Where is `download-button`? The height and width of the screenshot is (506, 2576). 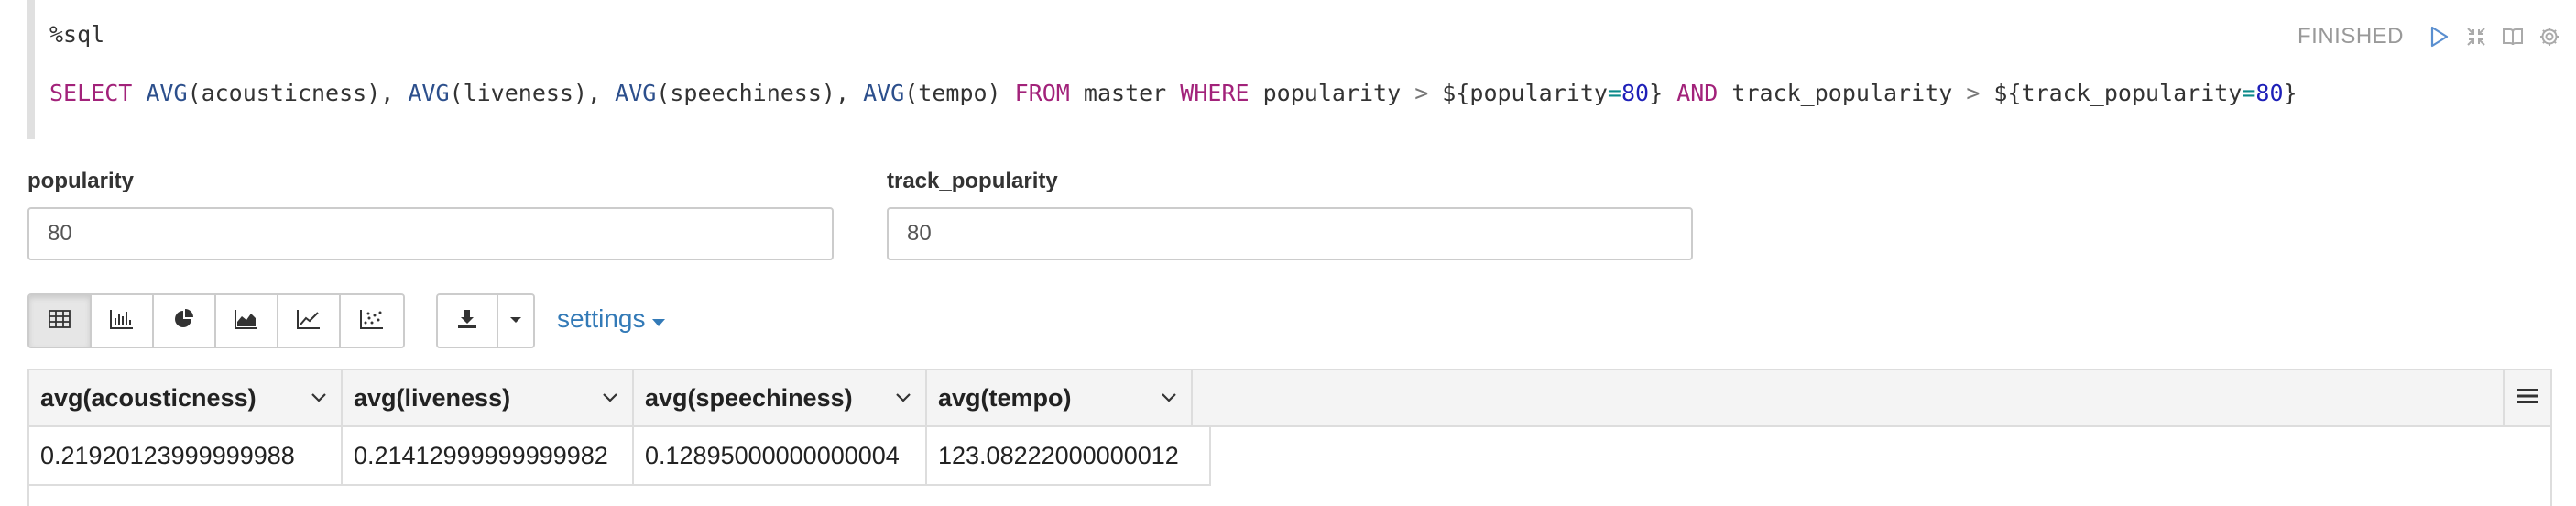 download-button is located at coordinates (468, 320).